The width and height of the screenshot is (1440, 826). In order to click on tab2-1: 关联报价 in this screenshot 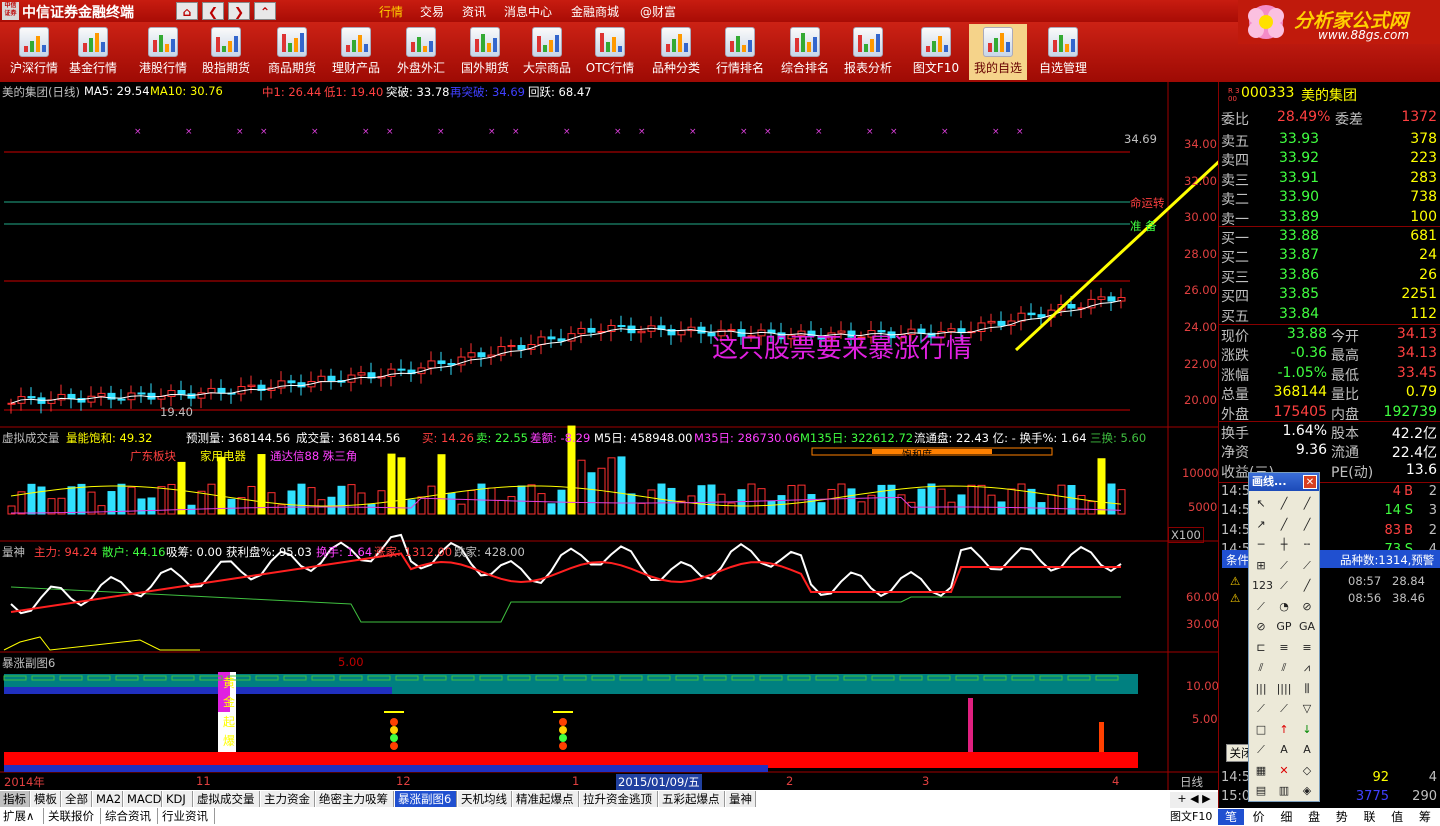, I will do `click(73, 816)`.